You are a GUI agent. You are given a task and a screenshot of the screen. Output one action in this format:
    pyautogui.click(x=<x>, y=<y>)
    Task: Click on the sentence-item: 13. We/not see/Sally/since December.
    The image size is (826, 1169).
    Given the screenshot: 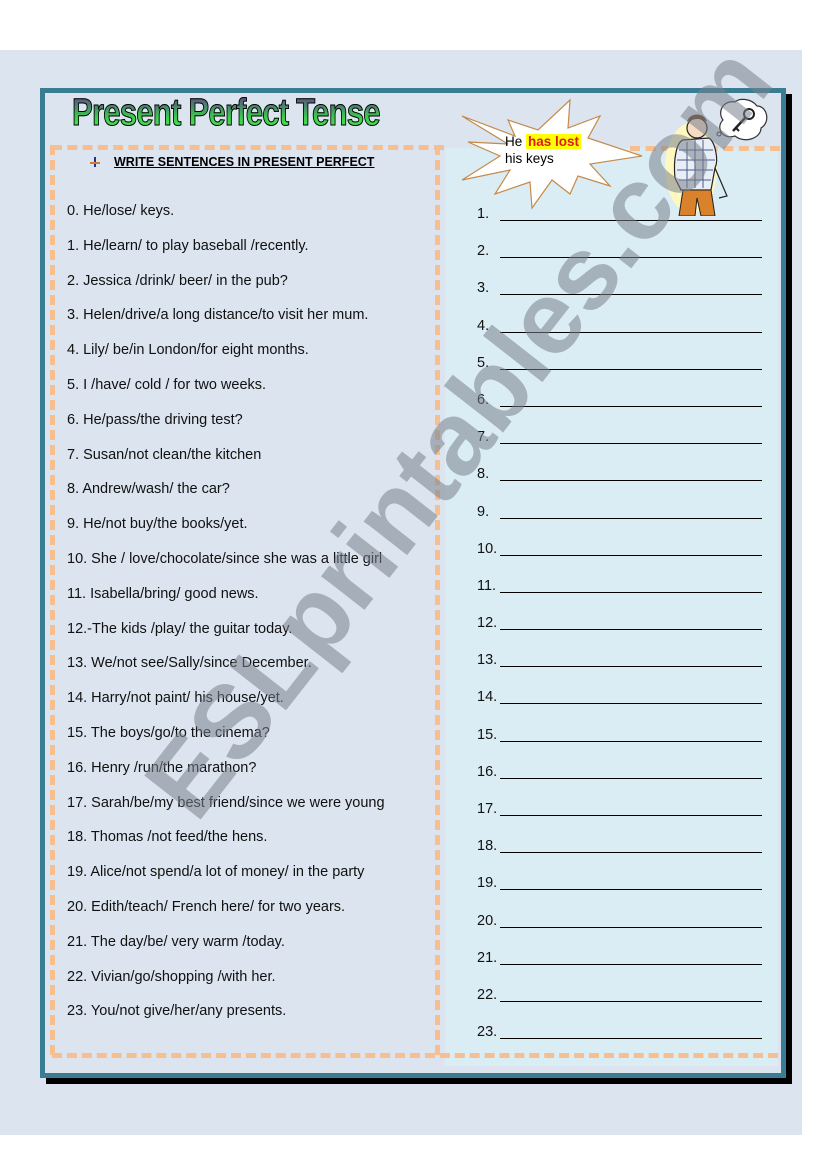 What is the action you would take?
    pyautogui.click(x=189, y=663)
    